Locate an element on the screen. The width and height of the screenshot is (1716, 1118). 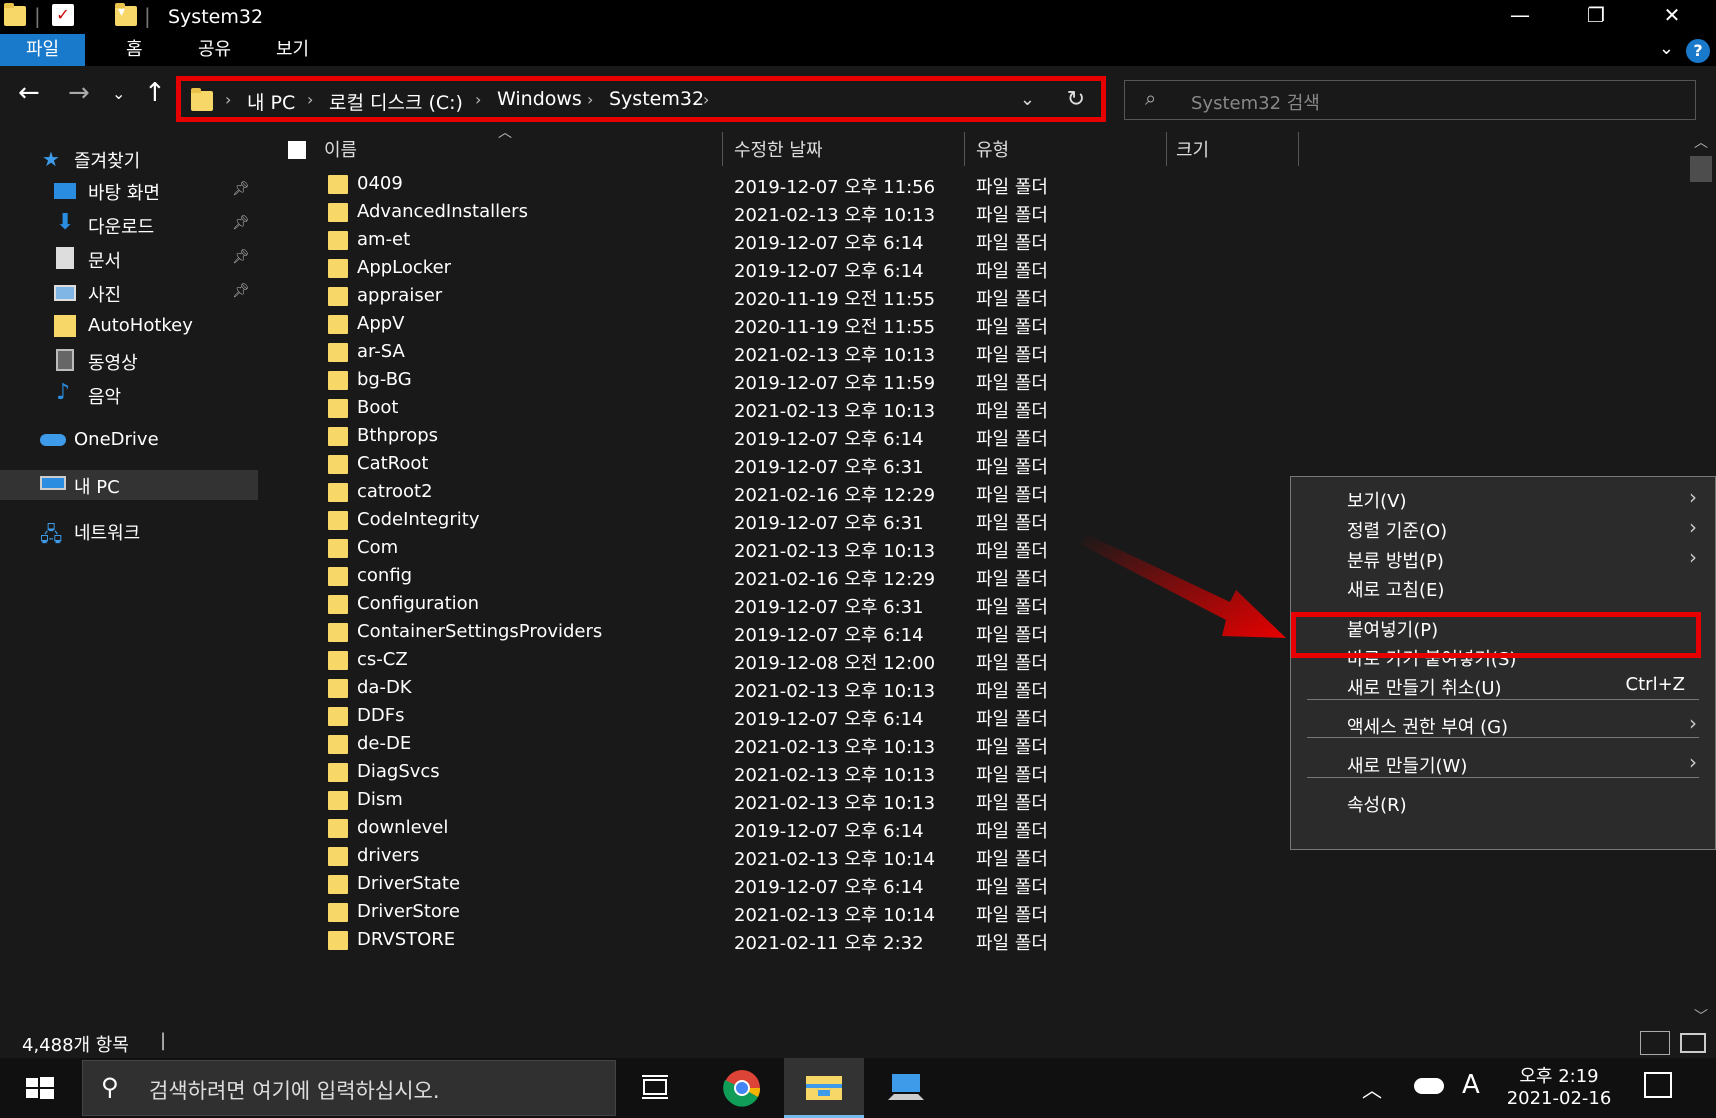
file-name: DriverState is located at coordinates (408, 883).